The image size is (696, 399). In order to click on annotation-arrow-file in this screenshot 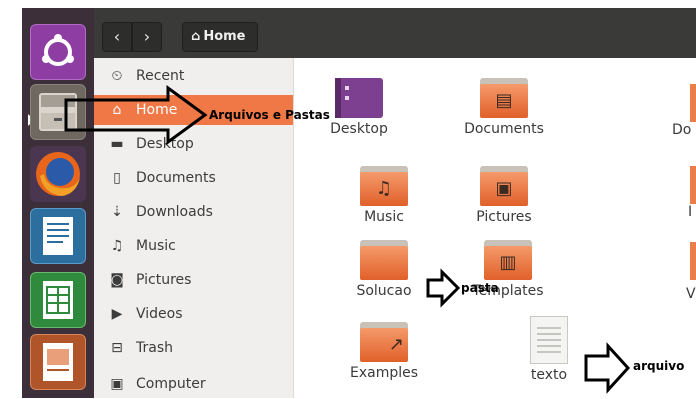, I will do `click(607, 368)`.